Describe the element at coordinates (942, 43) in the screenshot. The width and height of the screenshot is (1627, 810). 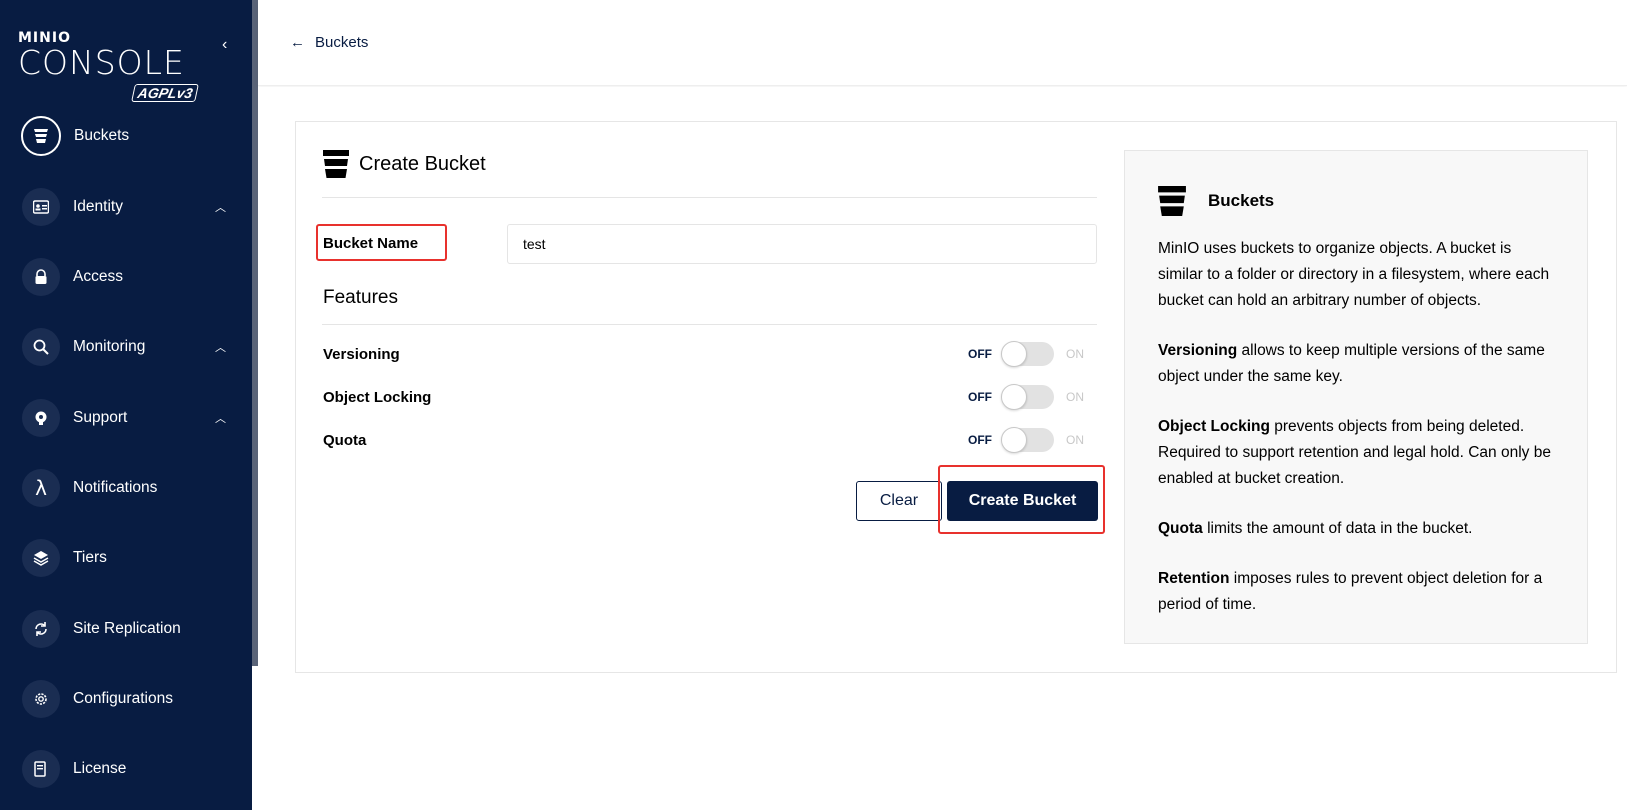
I see `top-bar: ← Buckets` at that location.